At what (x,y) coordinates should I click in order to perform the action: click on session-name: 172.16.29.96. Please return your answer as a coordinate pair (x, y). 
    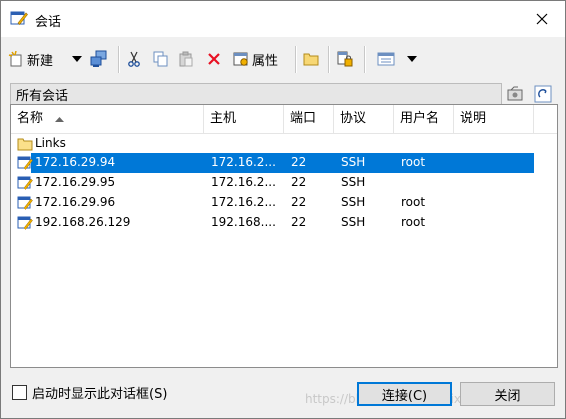
    Looking at the image, I should click on (75, 202).